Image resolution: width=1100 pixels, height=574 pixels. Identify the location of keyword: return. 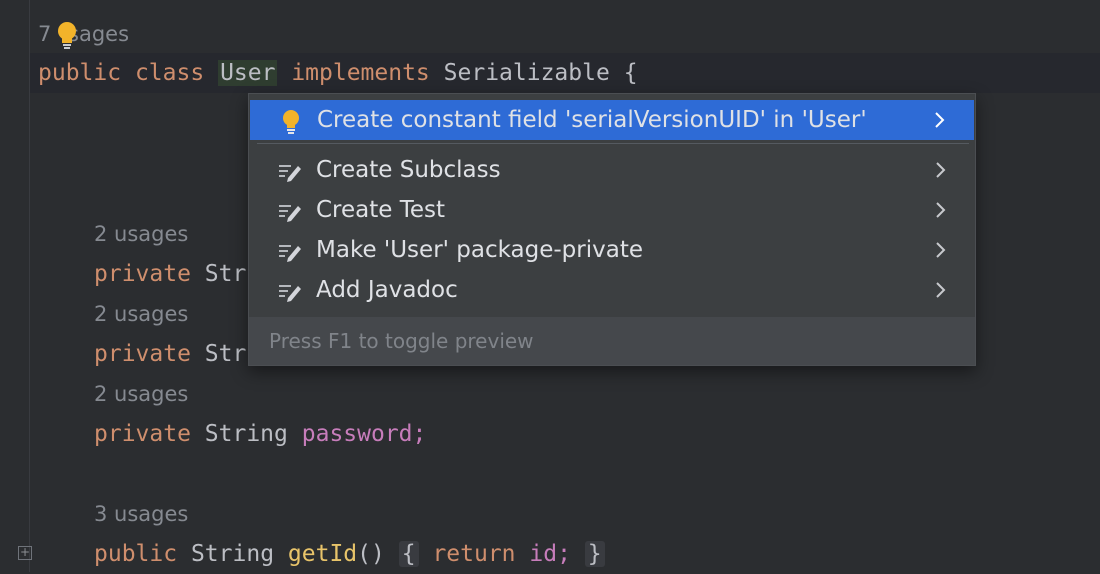
(474, 554).